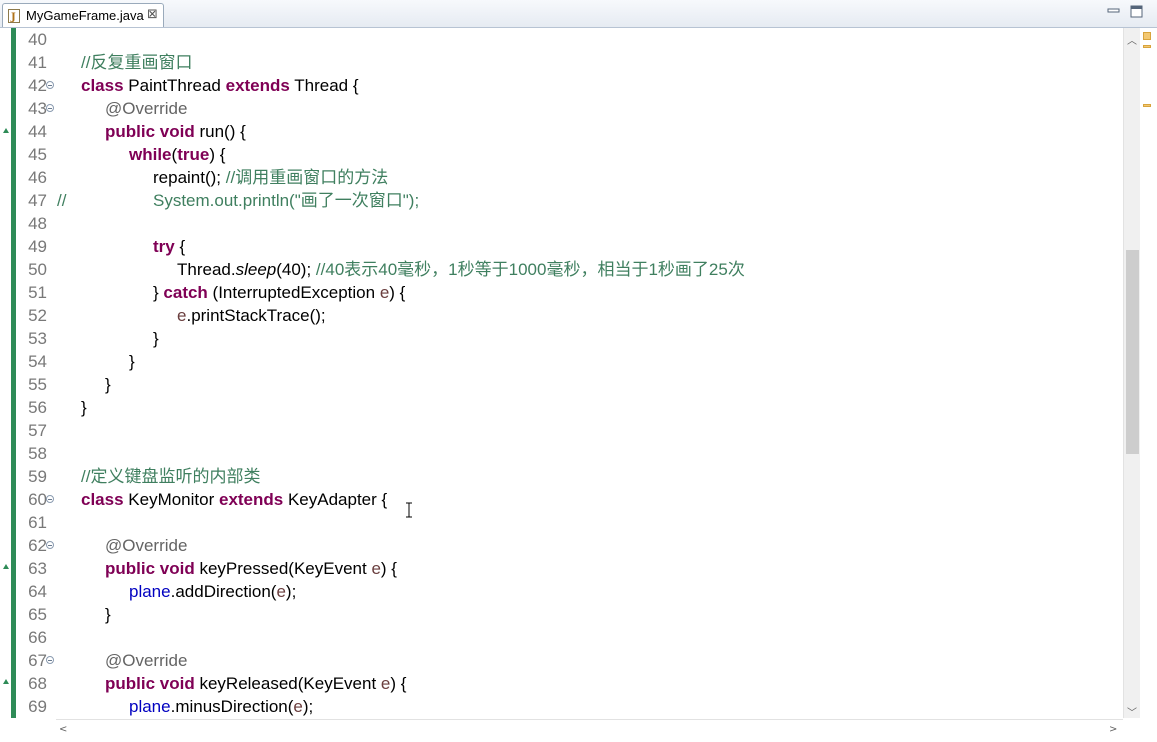 The width and height of the screenshot is (1157, 742). What do you see at coordinates (307, 177) in the screenshot?
I see `comment-token: //调用重画窗口的方法` at bounding box center [307, 177].